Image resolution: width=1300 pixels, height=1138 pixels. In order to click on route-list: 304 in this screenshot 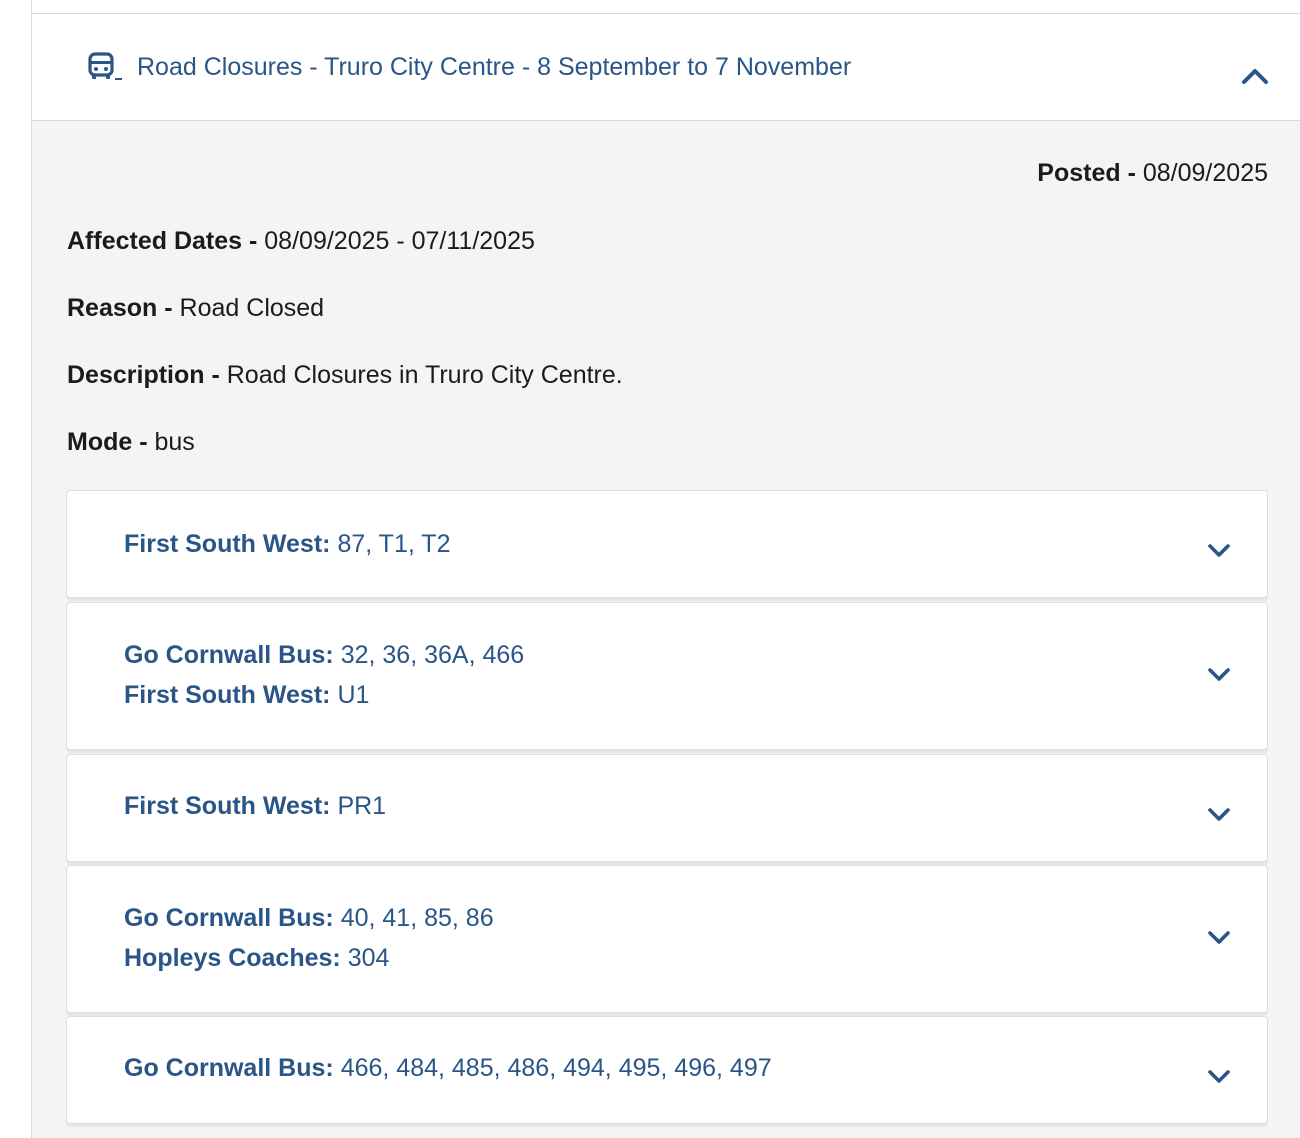, I will do `click(368, 958)`.